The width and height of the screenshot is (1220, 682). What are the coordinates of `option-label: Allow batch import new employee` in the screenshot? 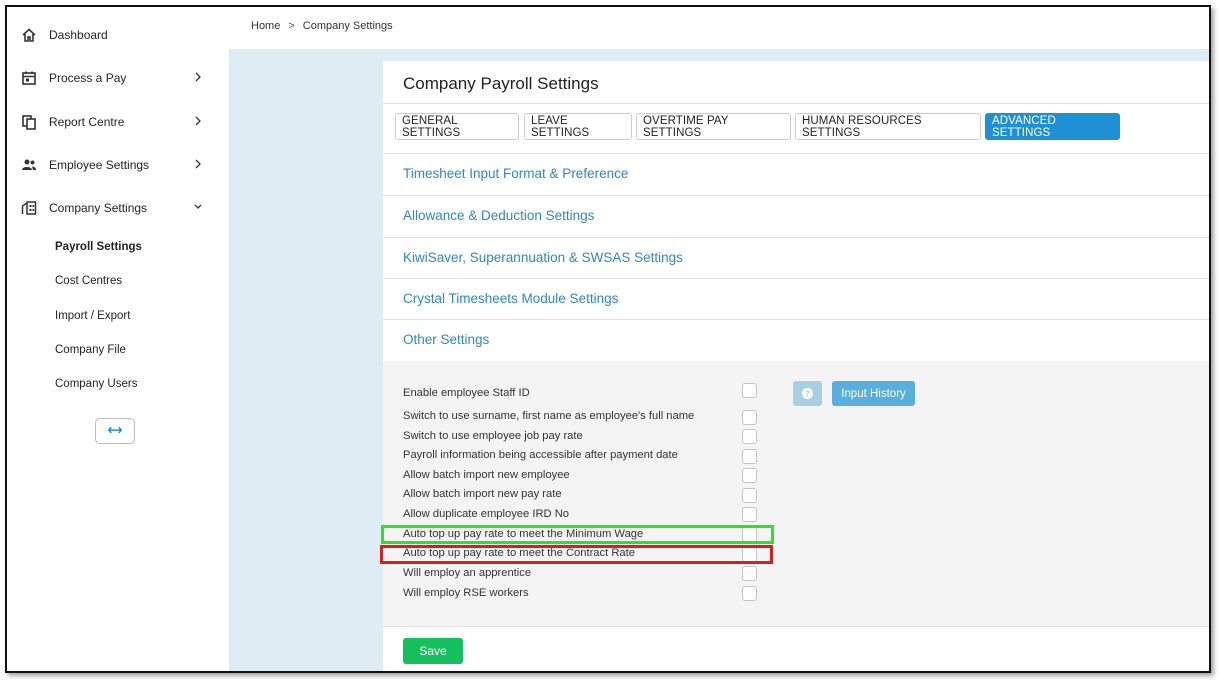 It's located at (486, 475).